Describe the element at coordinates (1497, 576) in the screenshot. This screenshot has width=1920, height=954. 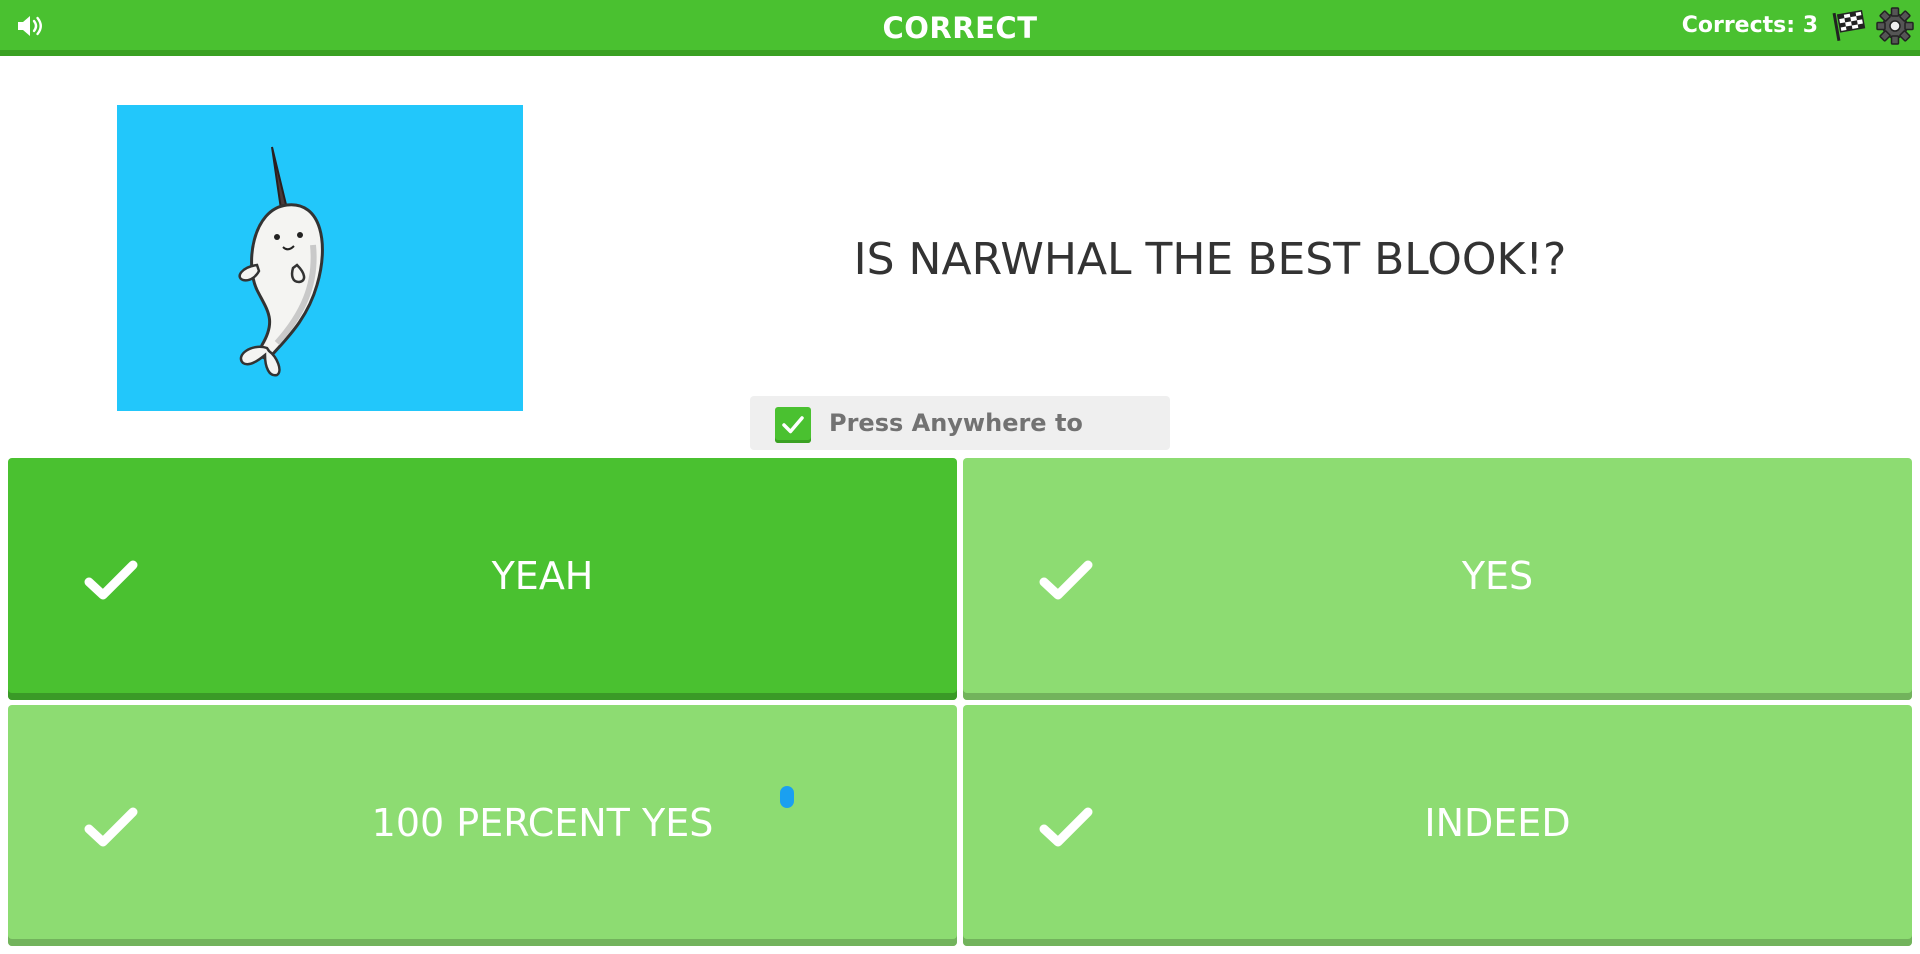
I see `answer-label: YES` at that location.